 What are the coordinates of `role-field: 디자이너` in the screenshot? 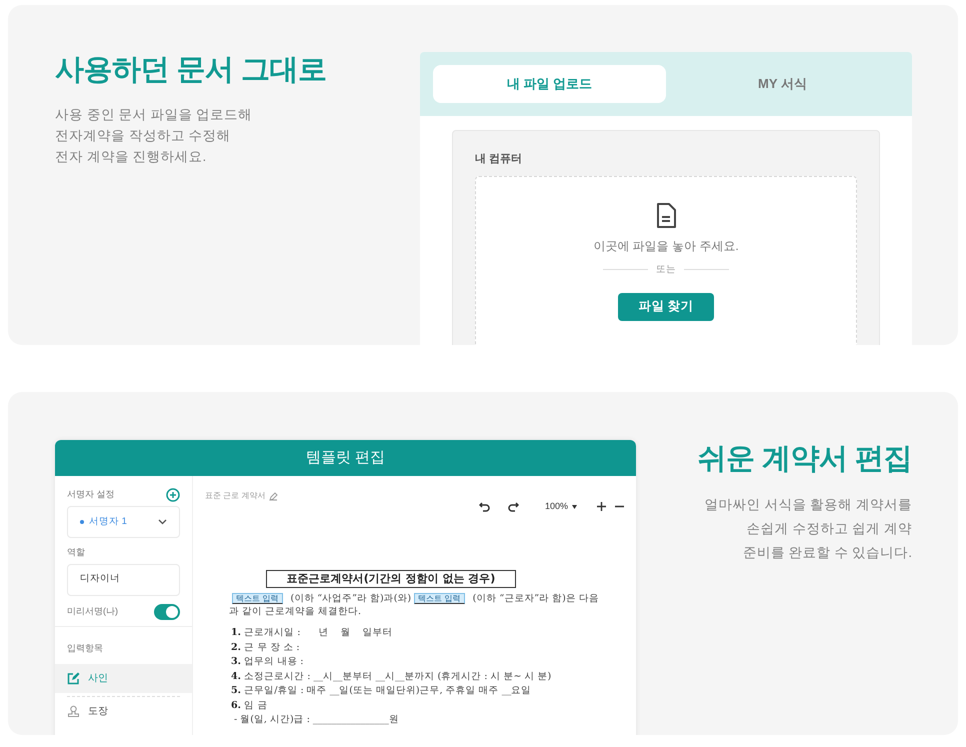 It's located at (123, 580).